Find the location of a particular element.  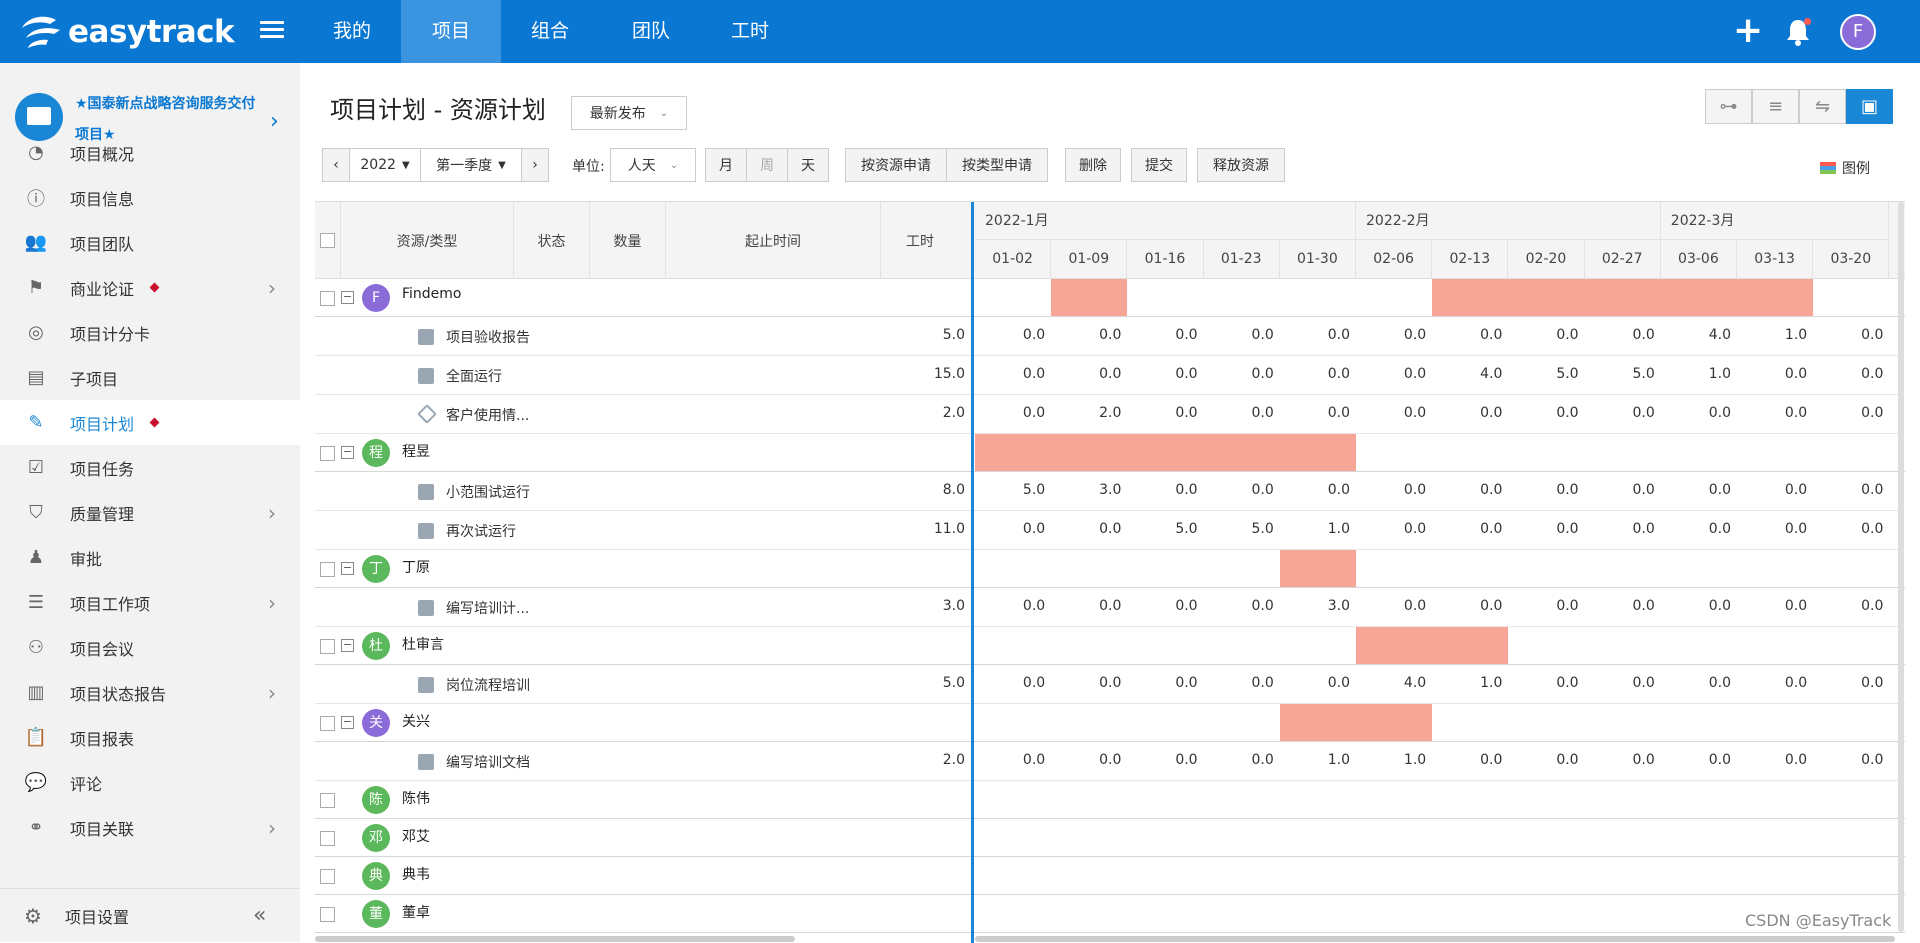

view-gantt-icon: ≡ is located at coordinates (1775, 106).